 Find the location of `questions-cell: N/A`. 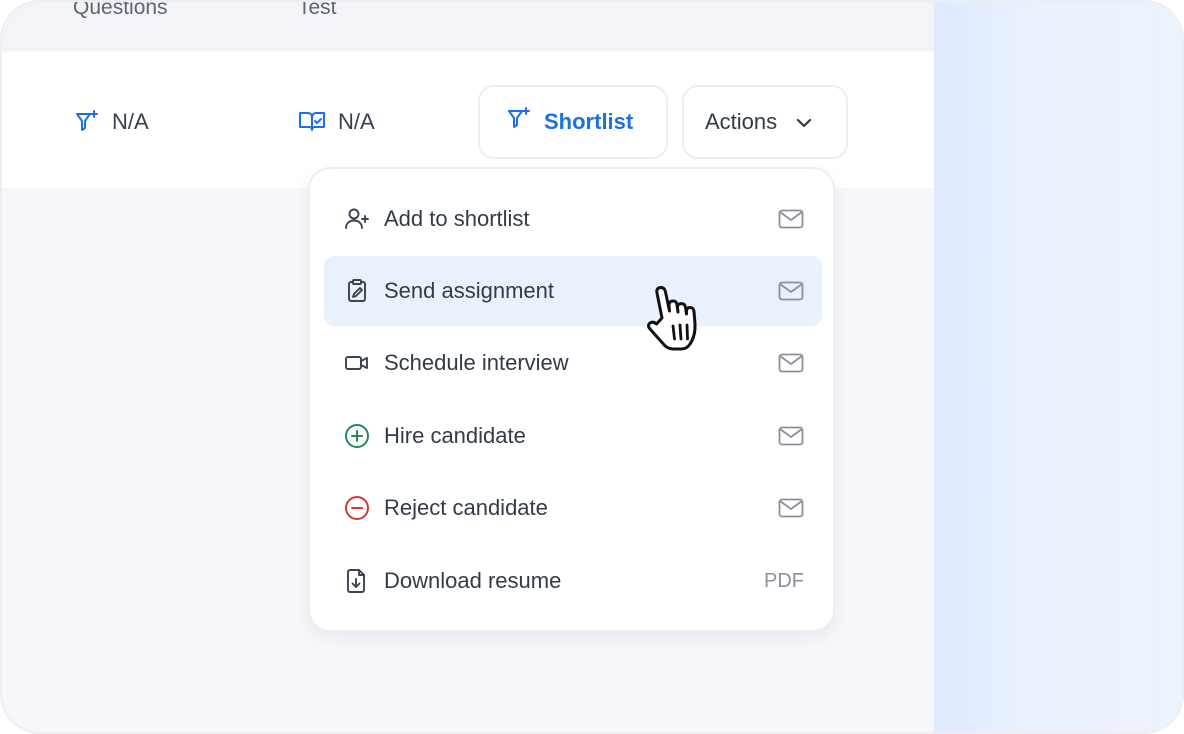

questions-cell: N/A is located at coordinates (111, 122).